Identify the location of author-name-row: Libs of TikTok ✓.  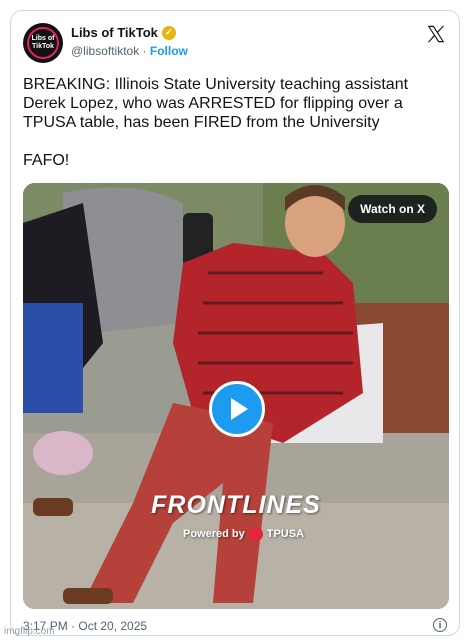
(123, 32).